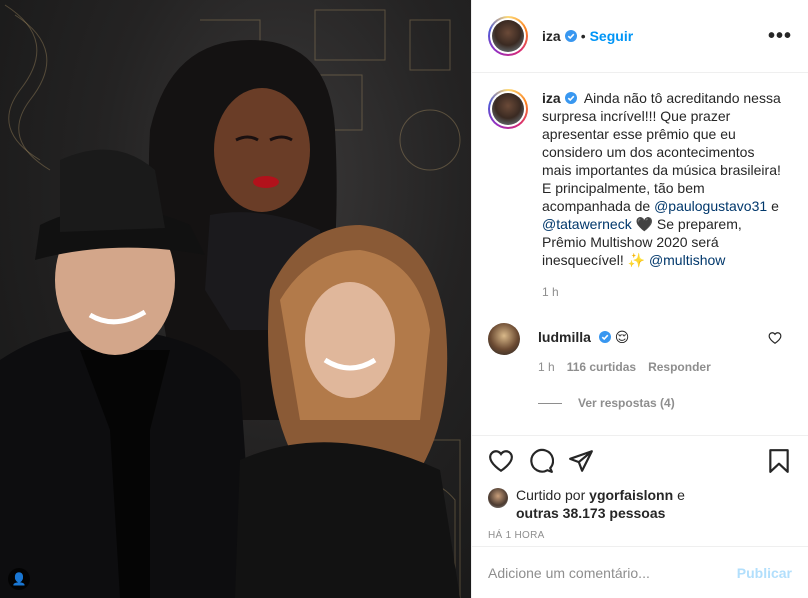 This screenshot has height=598, width=808. Describe the element at coordinates (679, 367) in the screenshot. I see `reply-button: Responder` at that location.